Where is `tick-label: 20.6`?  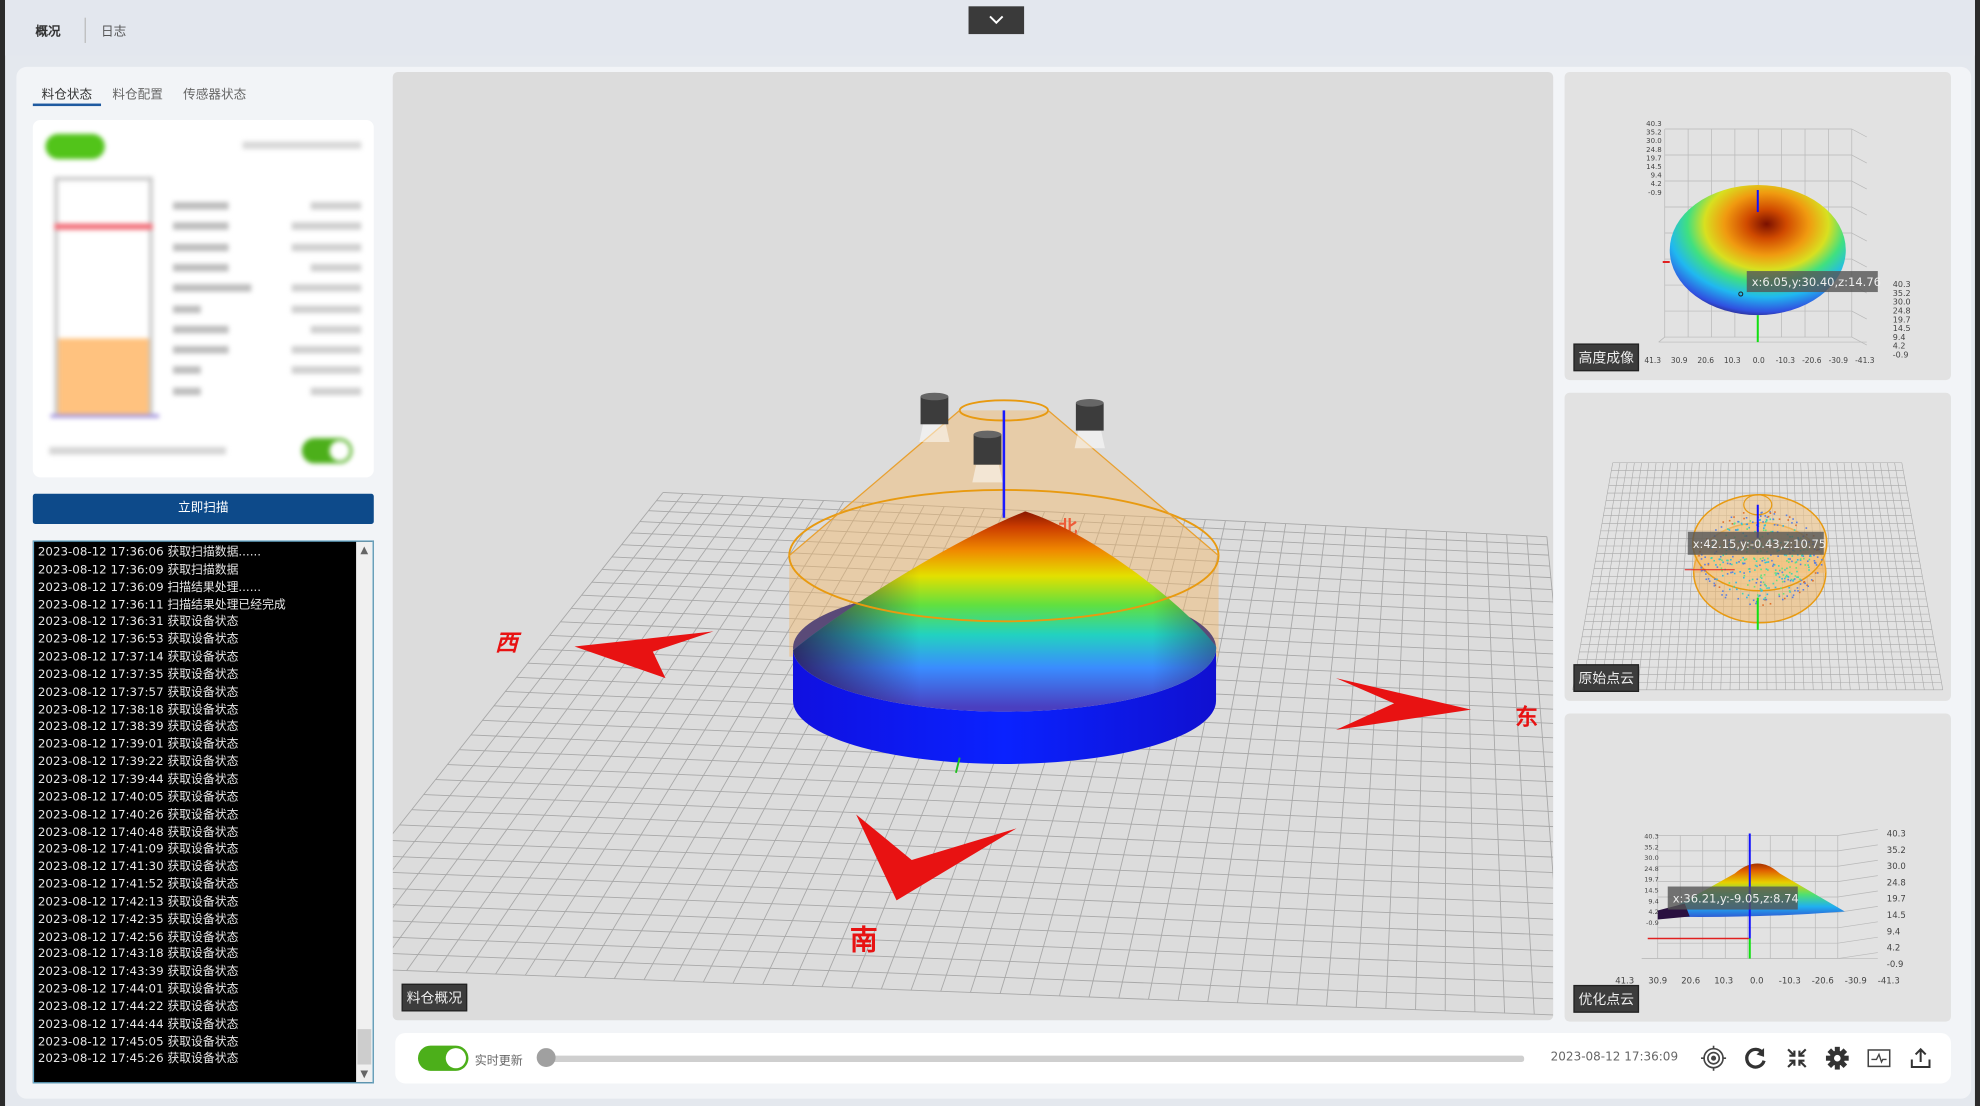 tick-label: 20.6 is located at coordinates (1705, 360).